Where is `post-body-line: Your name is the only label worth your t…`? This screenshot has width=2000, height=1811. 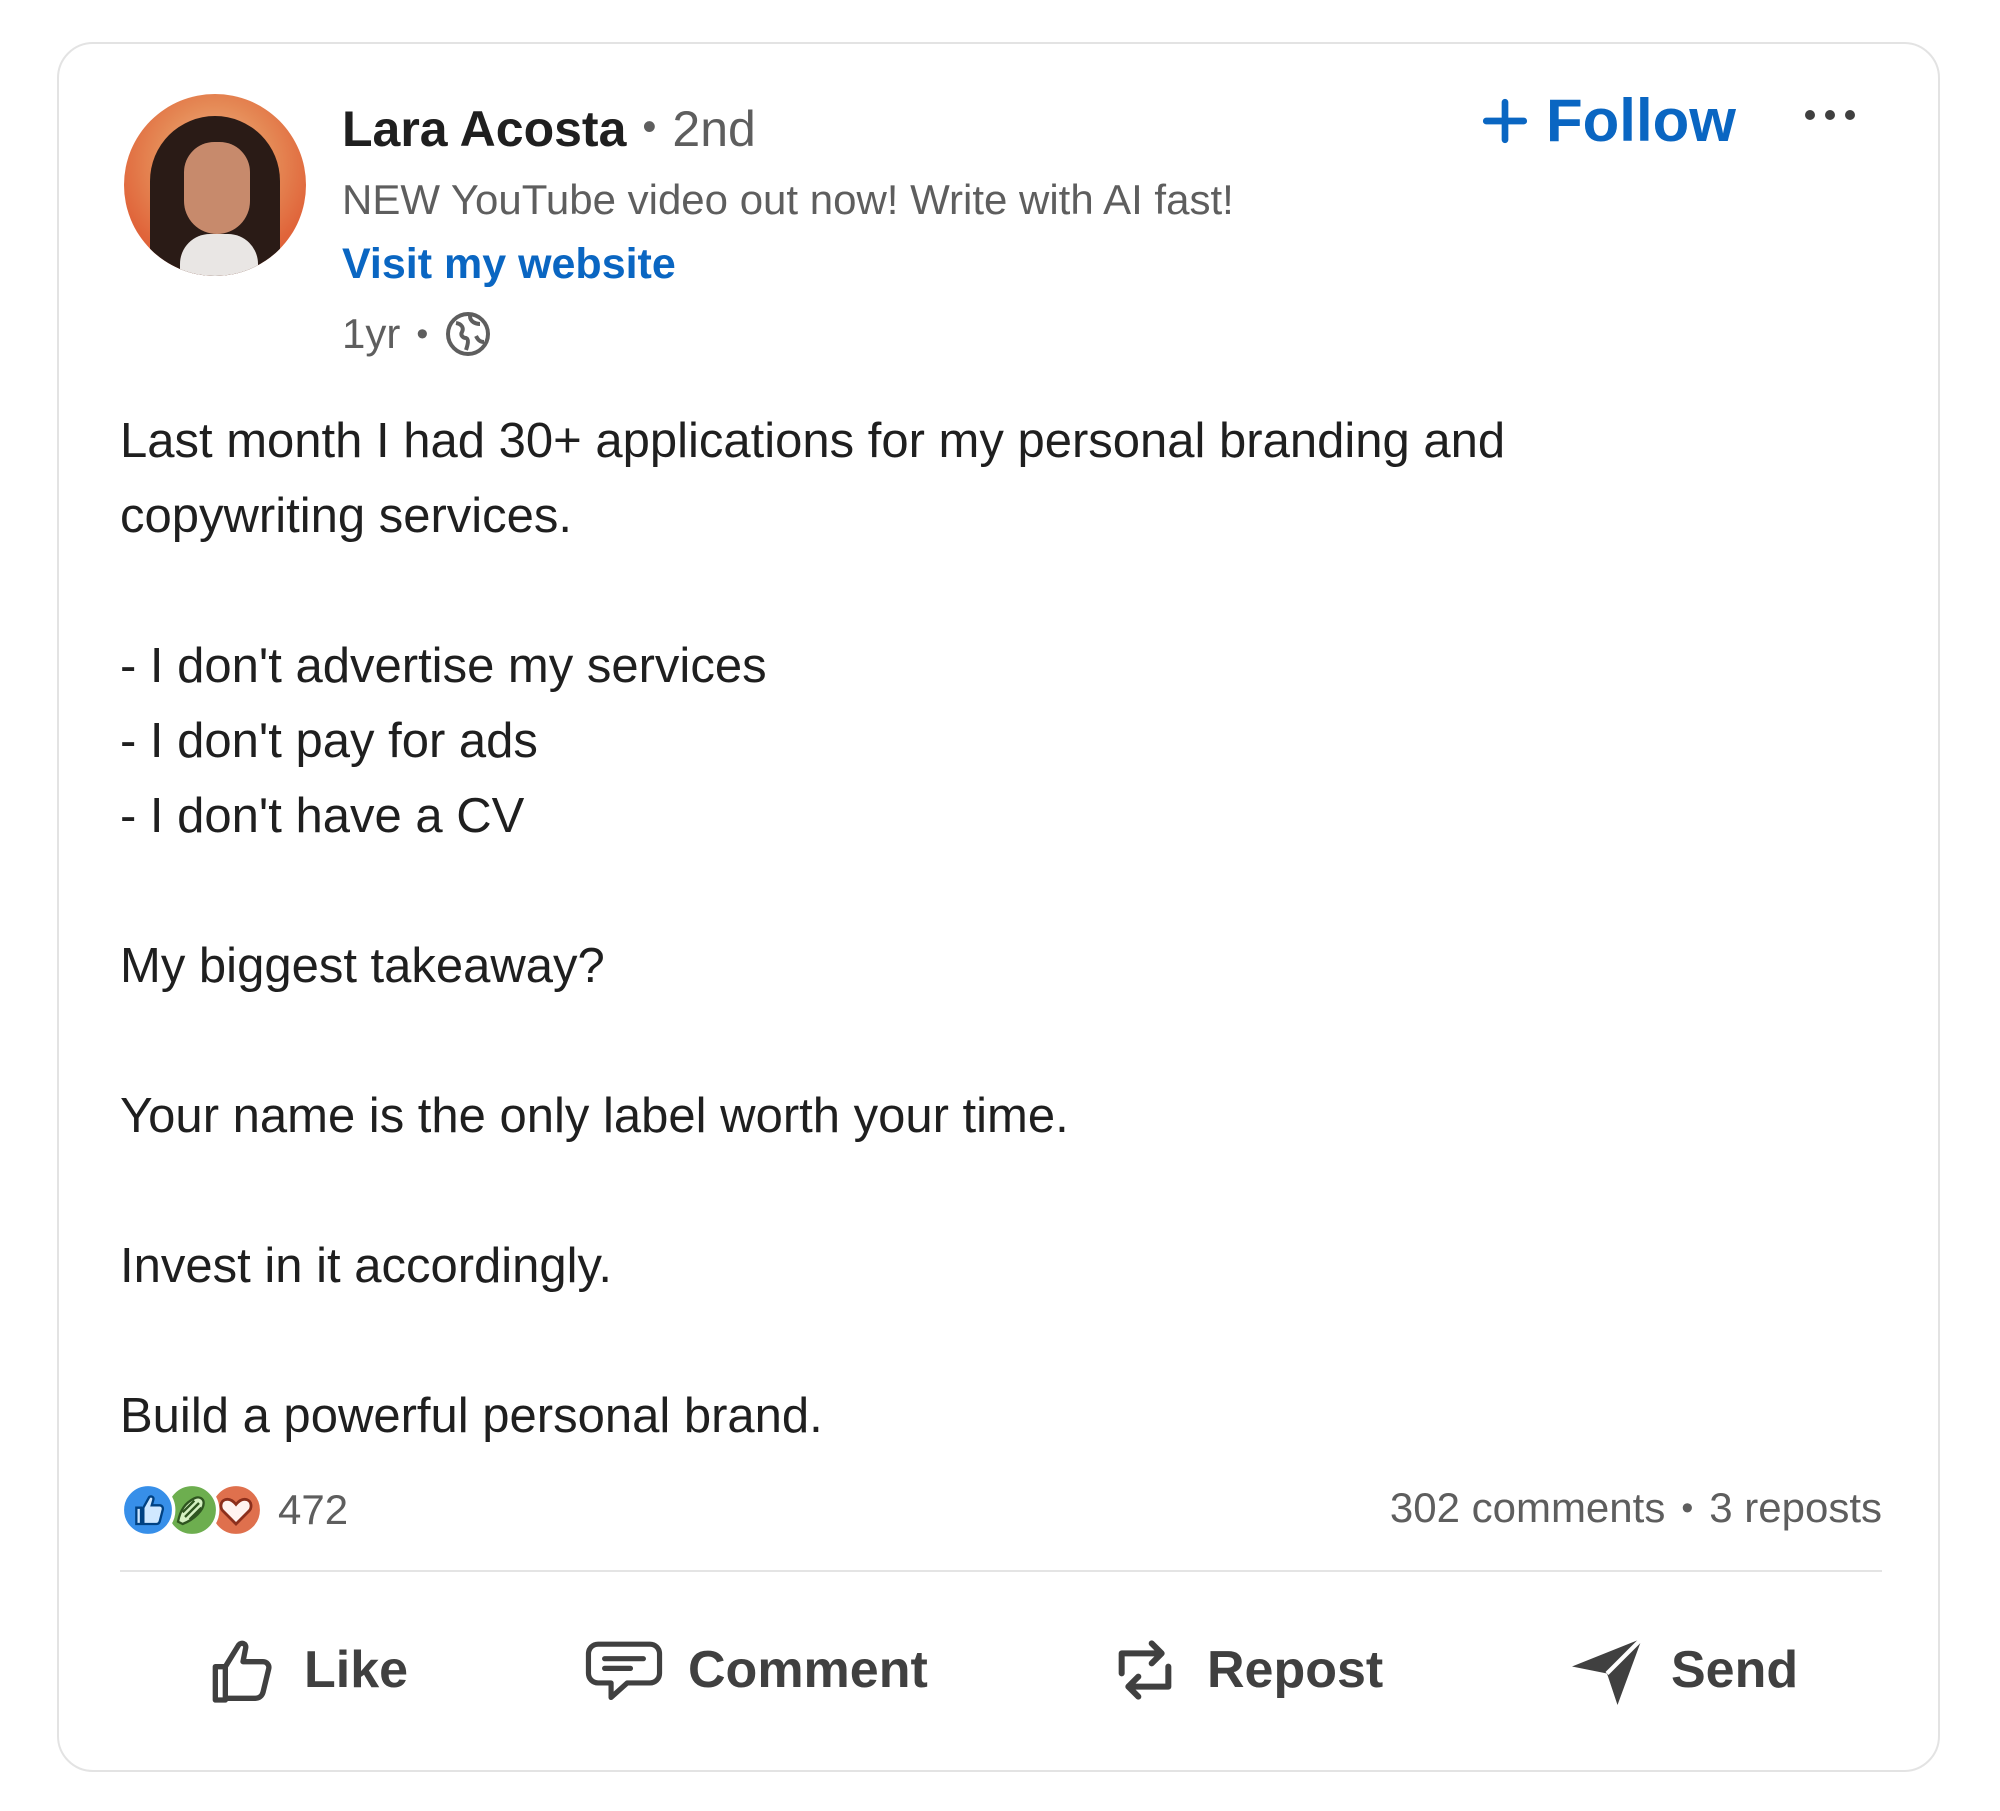
post-body-line: Your name is the only label worth your t… is located at coordinates (594, 1116).